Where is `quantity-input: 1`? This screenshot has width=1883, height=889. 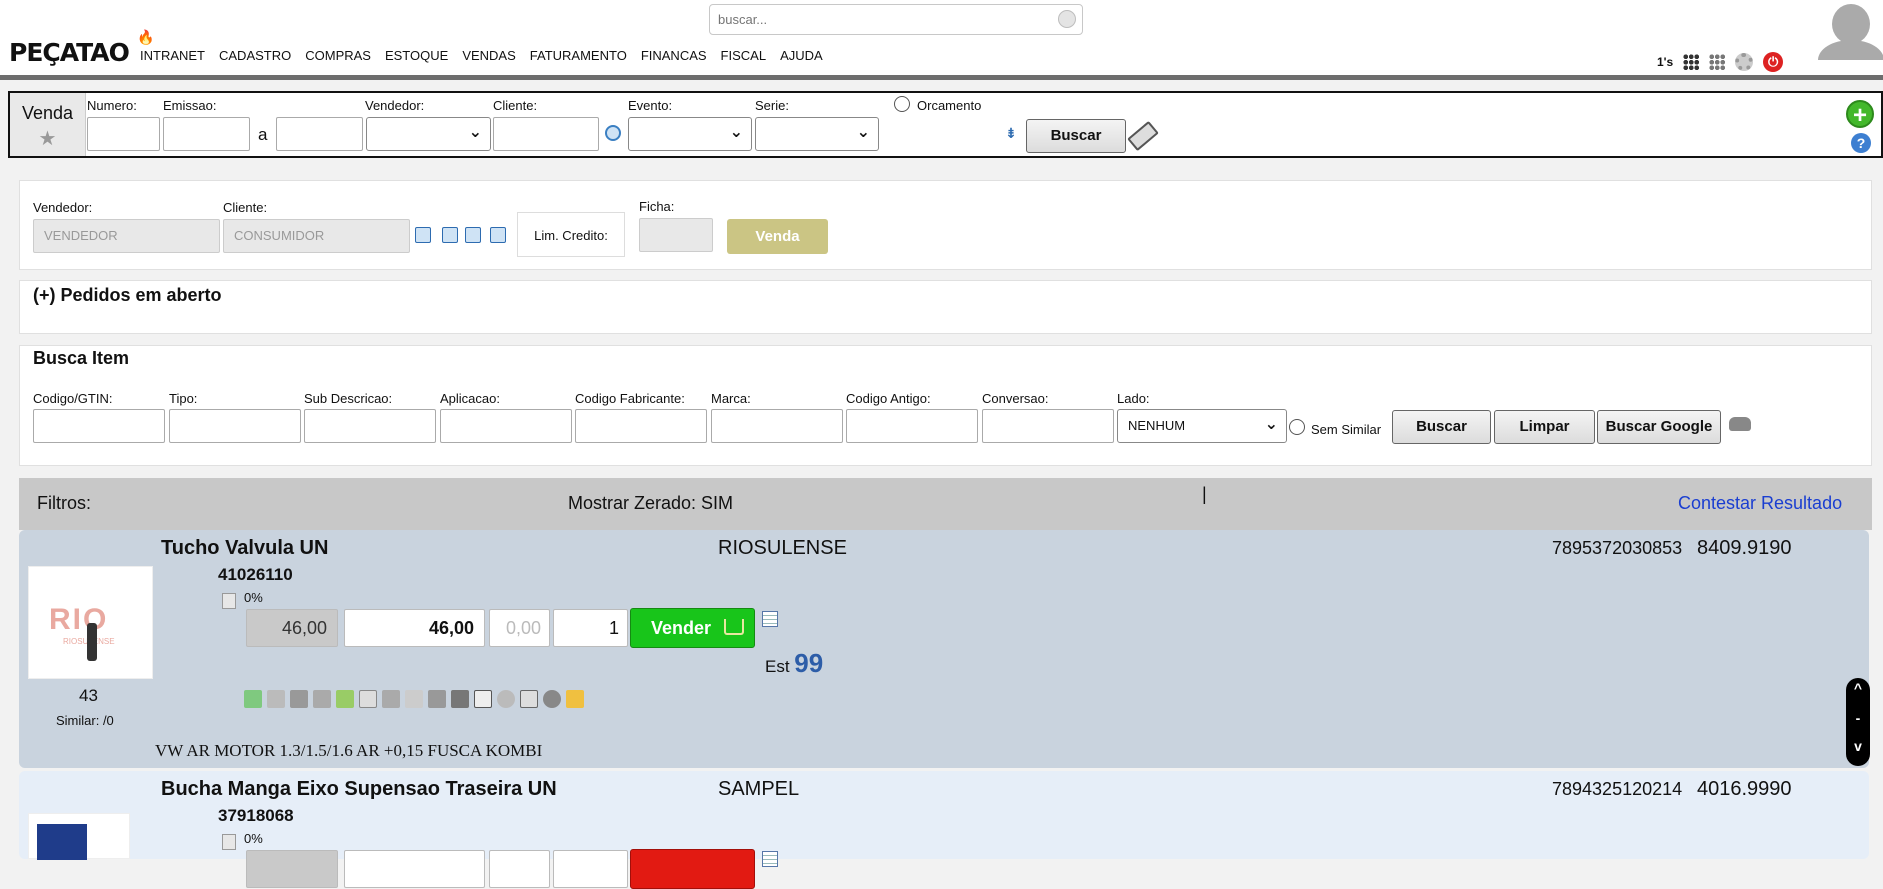 quantity-input: 1 is located at coordinates (590, 628).